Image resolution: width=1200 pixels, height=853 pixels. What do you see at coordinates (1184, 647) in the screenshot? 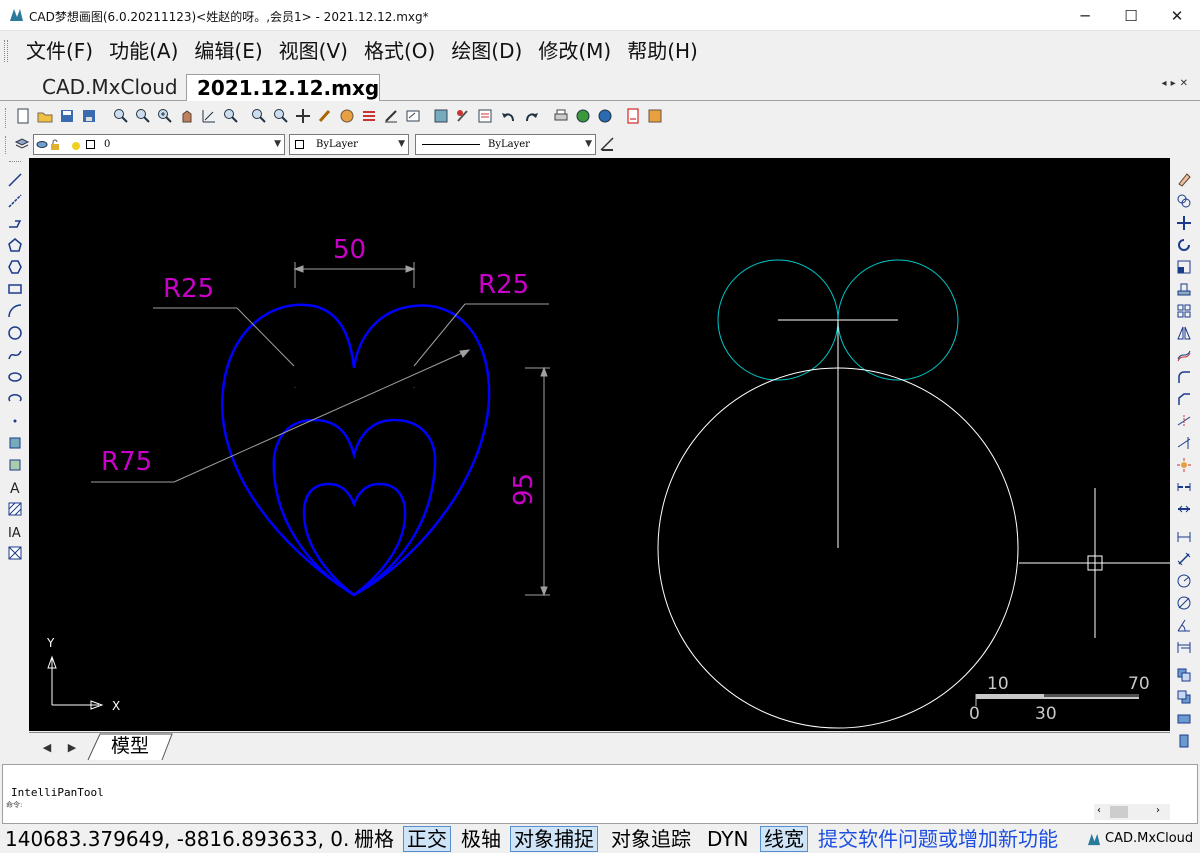
I see `dim-baseline-icon` at bounding box center [1184, 647].